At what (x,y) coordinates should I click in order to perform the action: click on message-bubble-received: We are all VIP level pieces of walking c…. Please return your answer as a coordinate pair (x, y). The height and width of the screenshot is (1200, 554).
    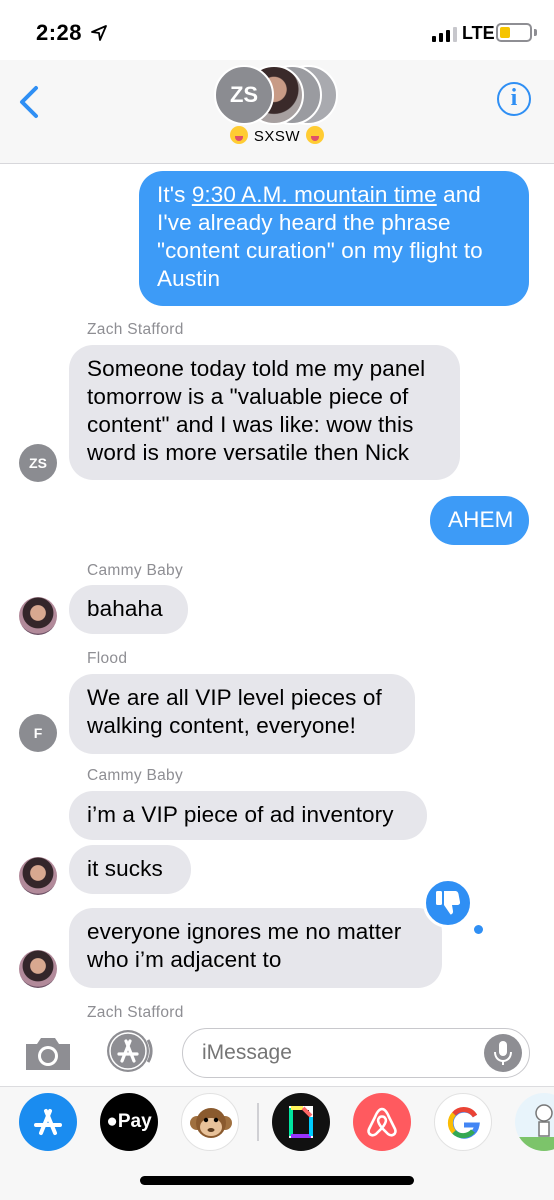
    Looking at the image, I should click on (242, 714).